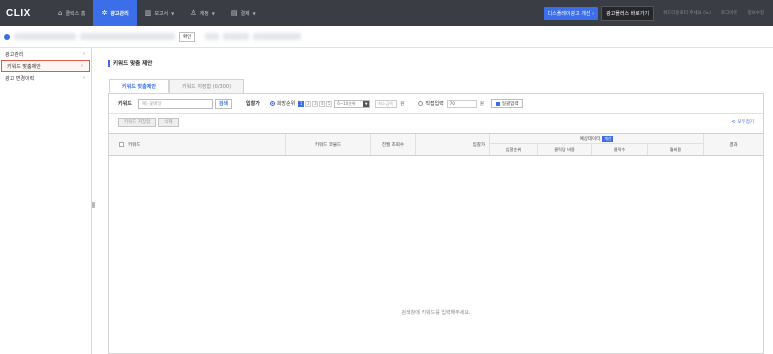 This screenshot has width=773, height=354. I want to click on nav-reports-label: 보고서, so click(161, 13).